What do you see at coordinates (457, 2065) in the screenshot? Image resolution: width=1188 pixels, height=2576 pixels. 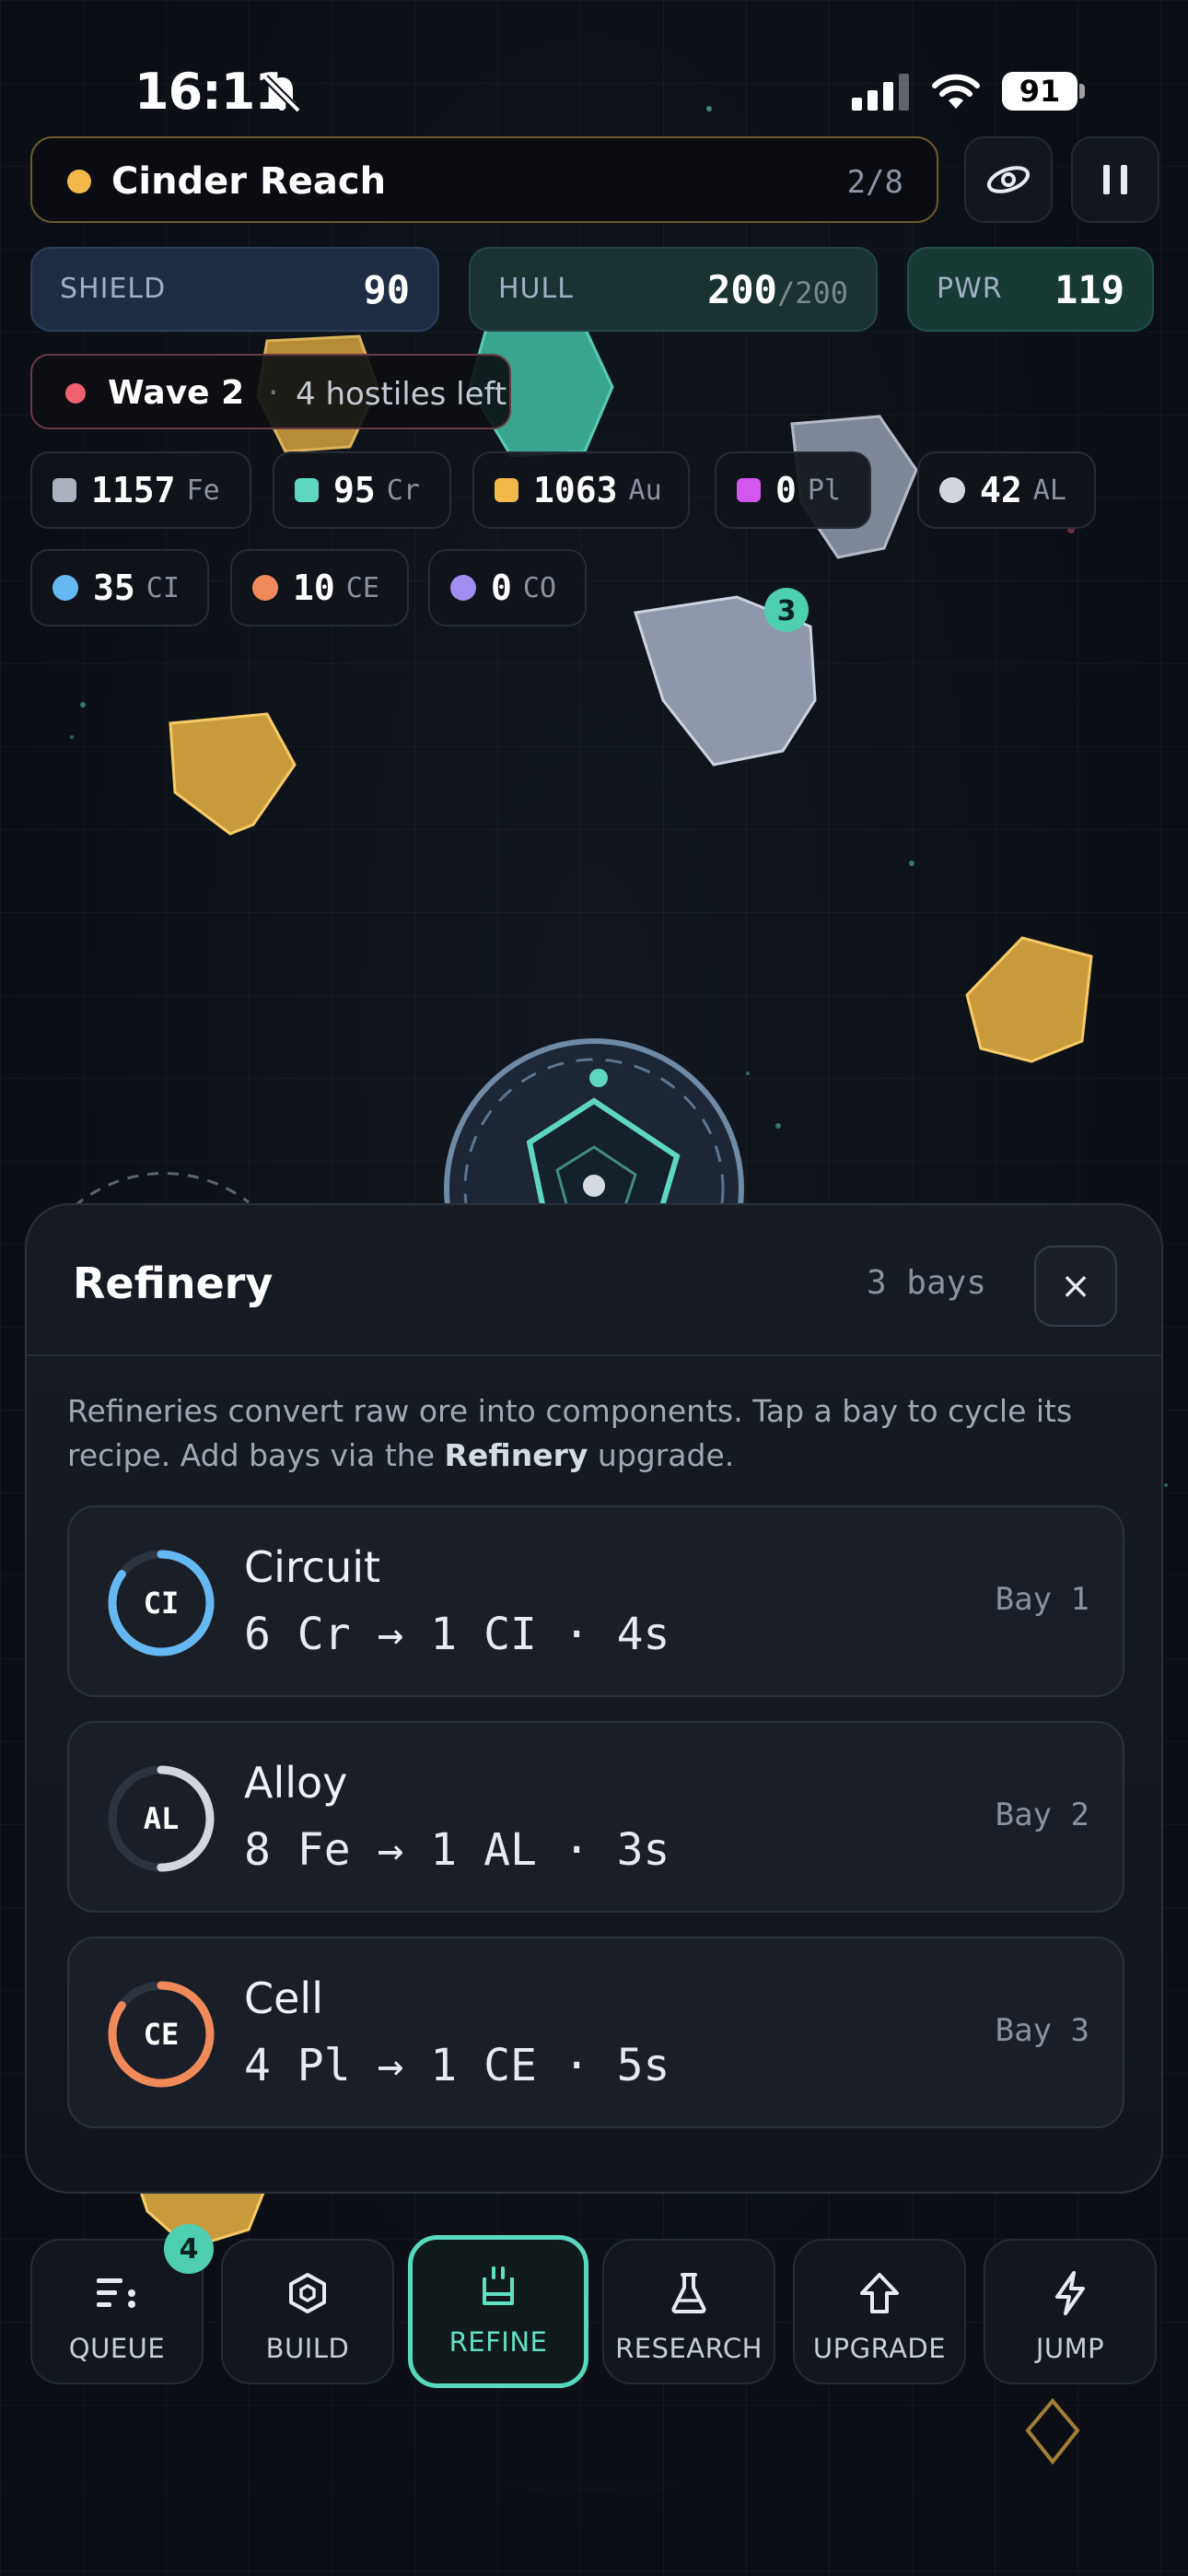 I see `bay-recipe: 4 Pl → 1 CE · 5s` at bounding box center [457, 2065].